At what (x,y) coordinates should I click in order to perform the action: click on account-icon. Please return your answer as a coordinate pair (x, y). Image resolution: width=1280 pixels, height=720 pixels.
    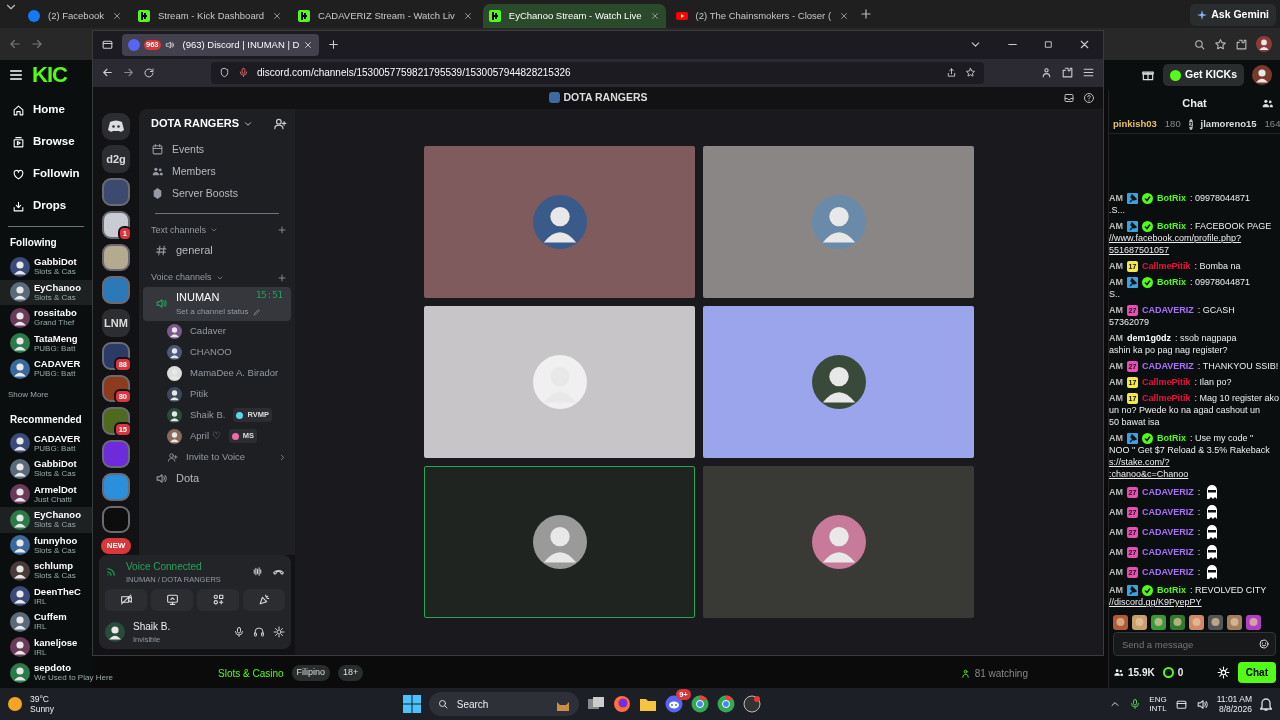
    Looking at the image, I should click on (1046, 73).